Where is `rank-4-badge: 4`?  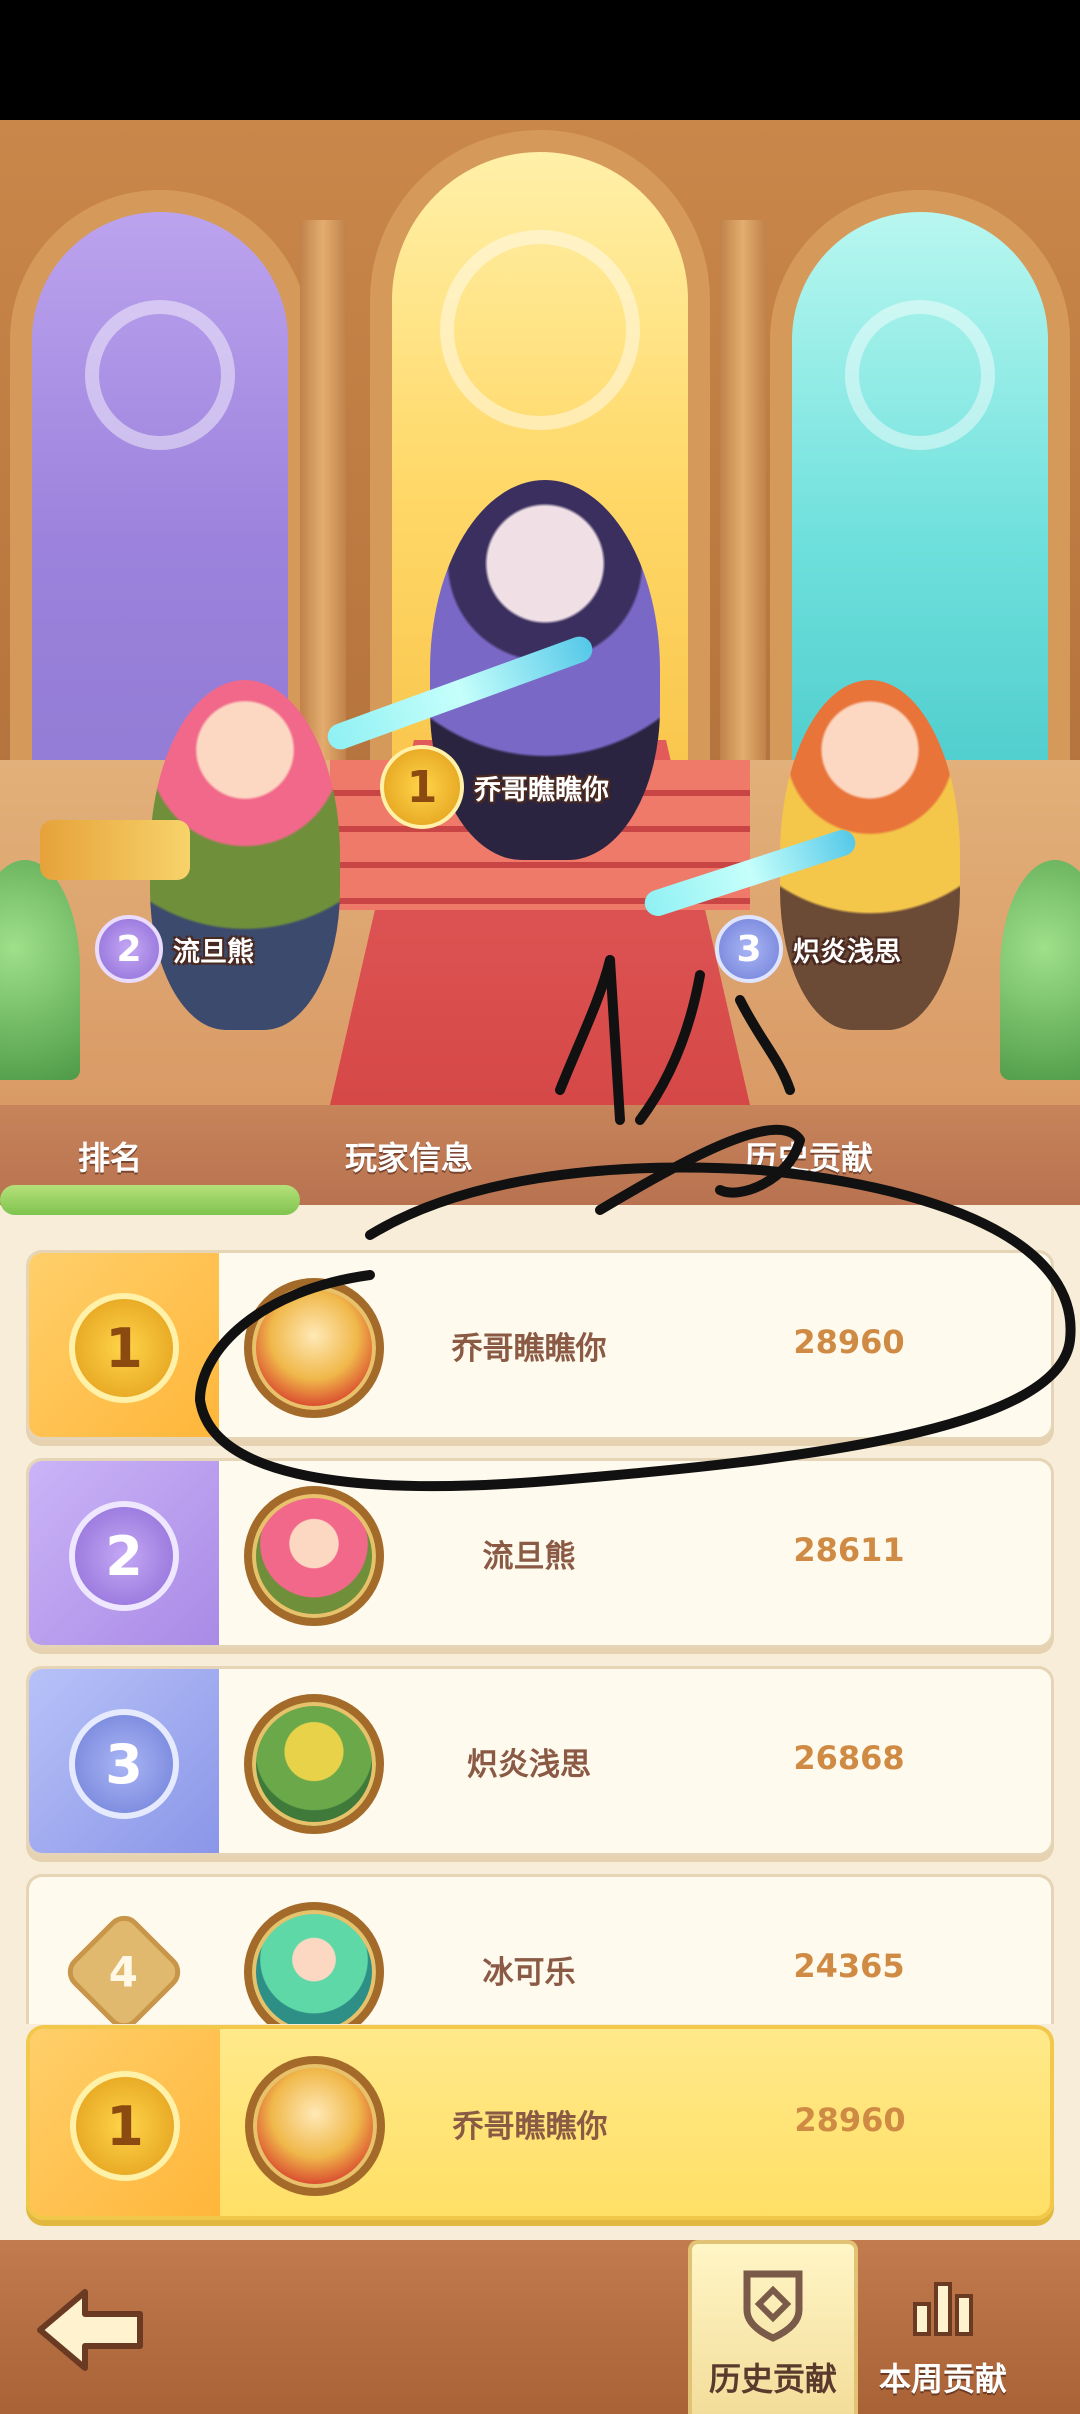 rank-4-badge: 4 is located at coordinates (124, 1965).